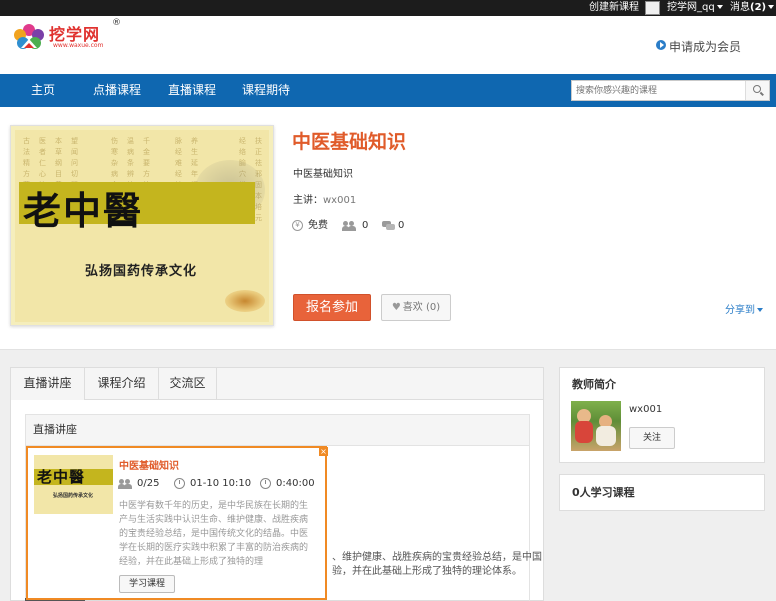  I want to click on lecture-thumbnail: 老中醫 弘扬国药传承文化, so click(73, 484).